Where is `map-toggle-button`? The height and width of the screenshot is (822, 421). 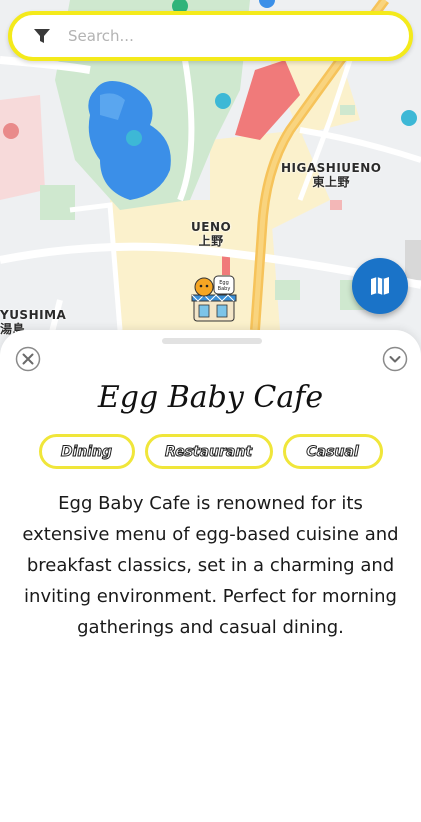
map-toggle-button is located at coordinates (380, 286).